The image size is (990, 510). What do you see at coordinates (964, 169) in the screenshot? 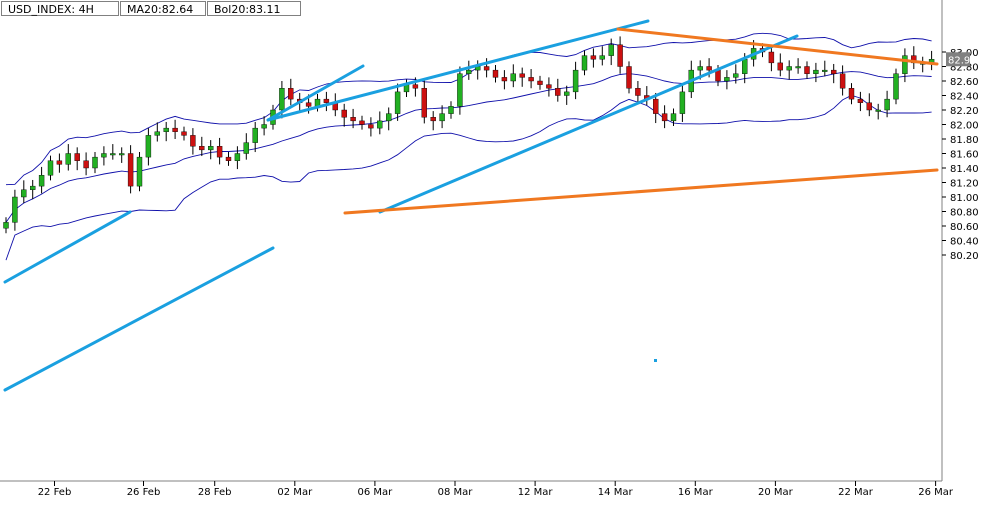
I see `y-tick-label: 81.40` at bounding box center [964, 169].